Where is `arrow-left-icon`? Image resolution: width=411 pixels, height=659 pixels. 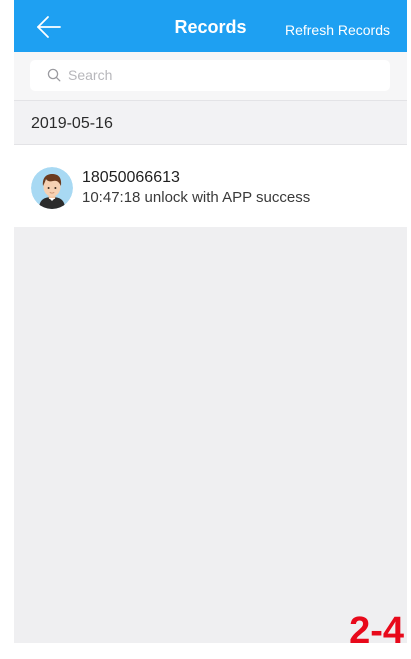
arrow-left-icon is located at coordinates (49, 27).